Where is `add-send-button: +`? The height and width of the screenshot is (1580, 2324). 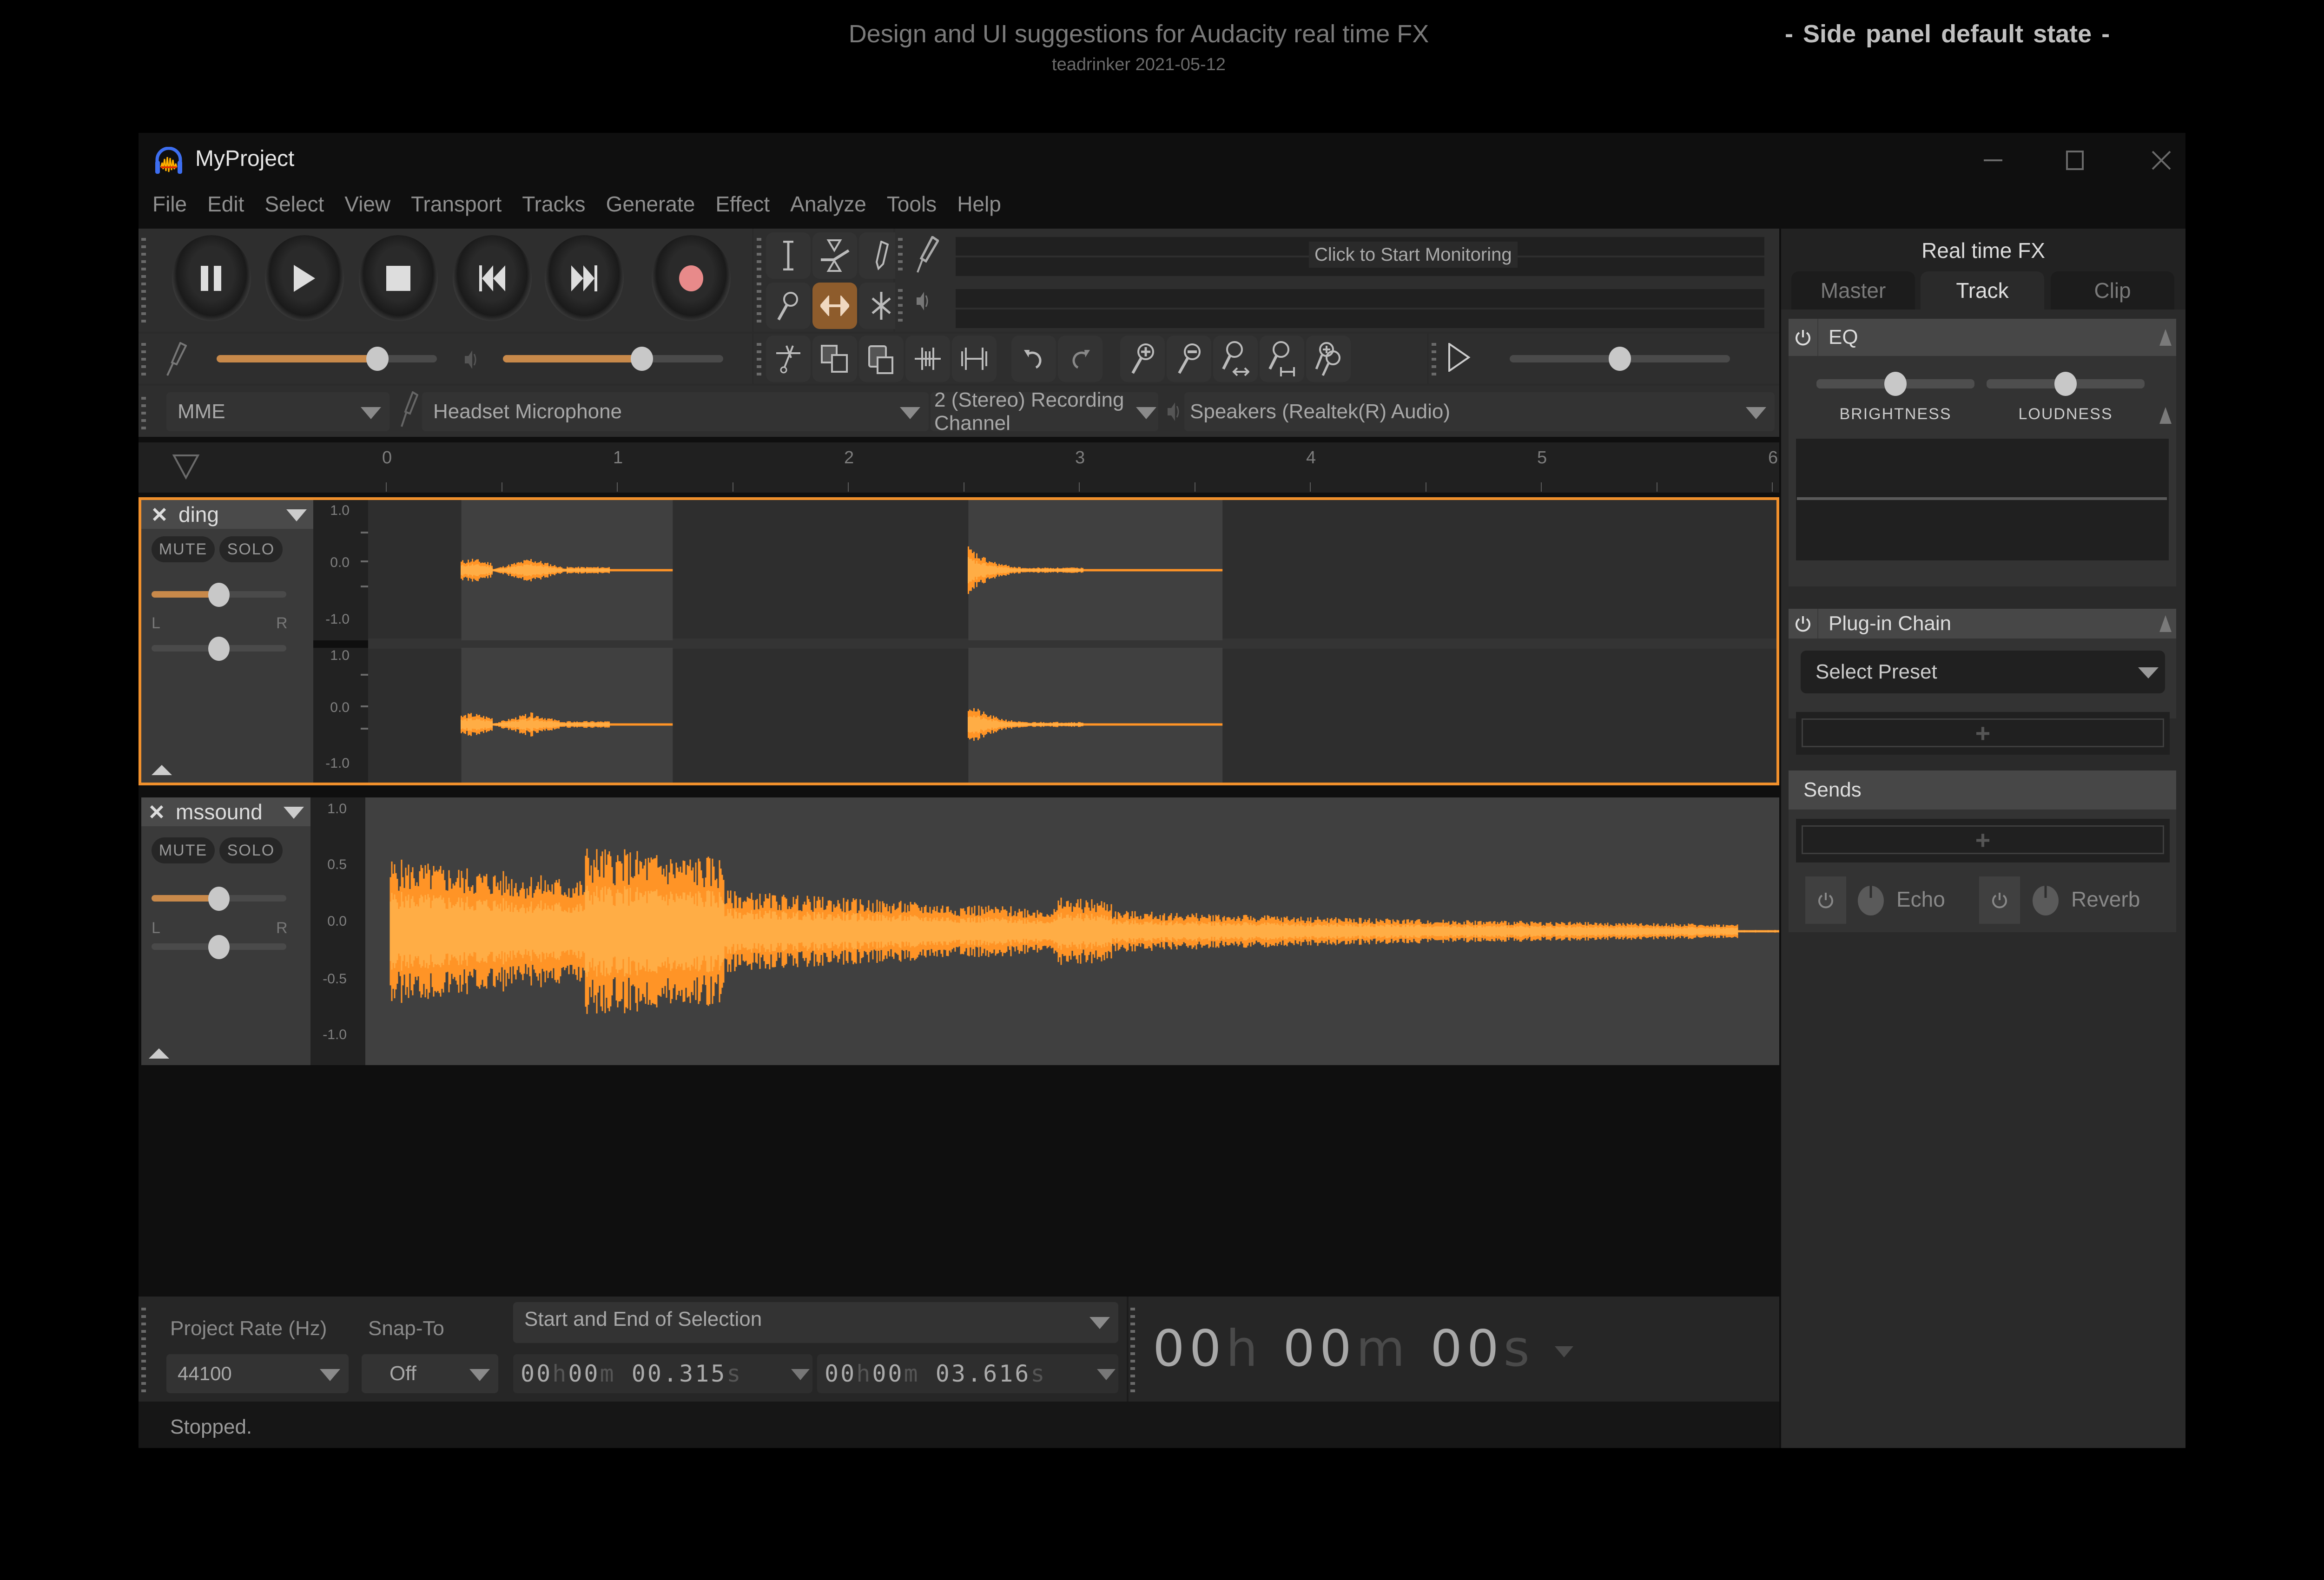 add-send-button: + is located at coordinates (1983, 840).